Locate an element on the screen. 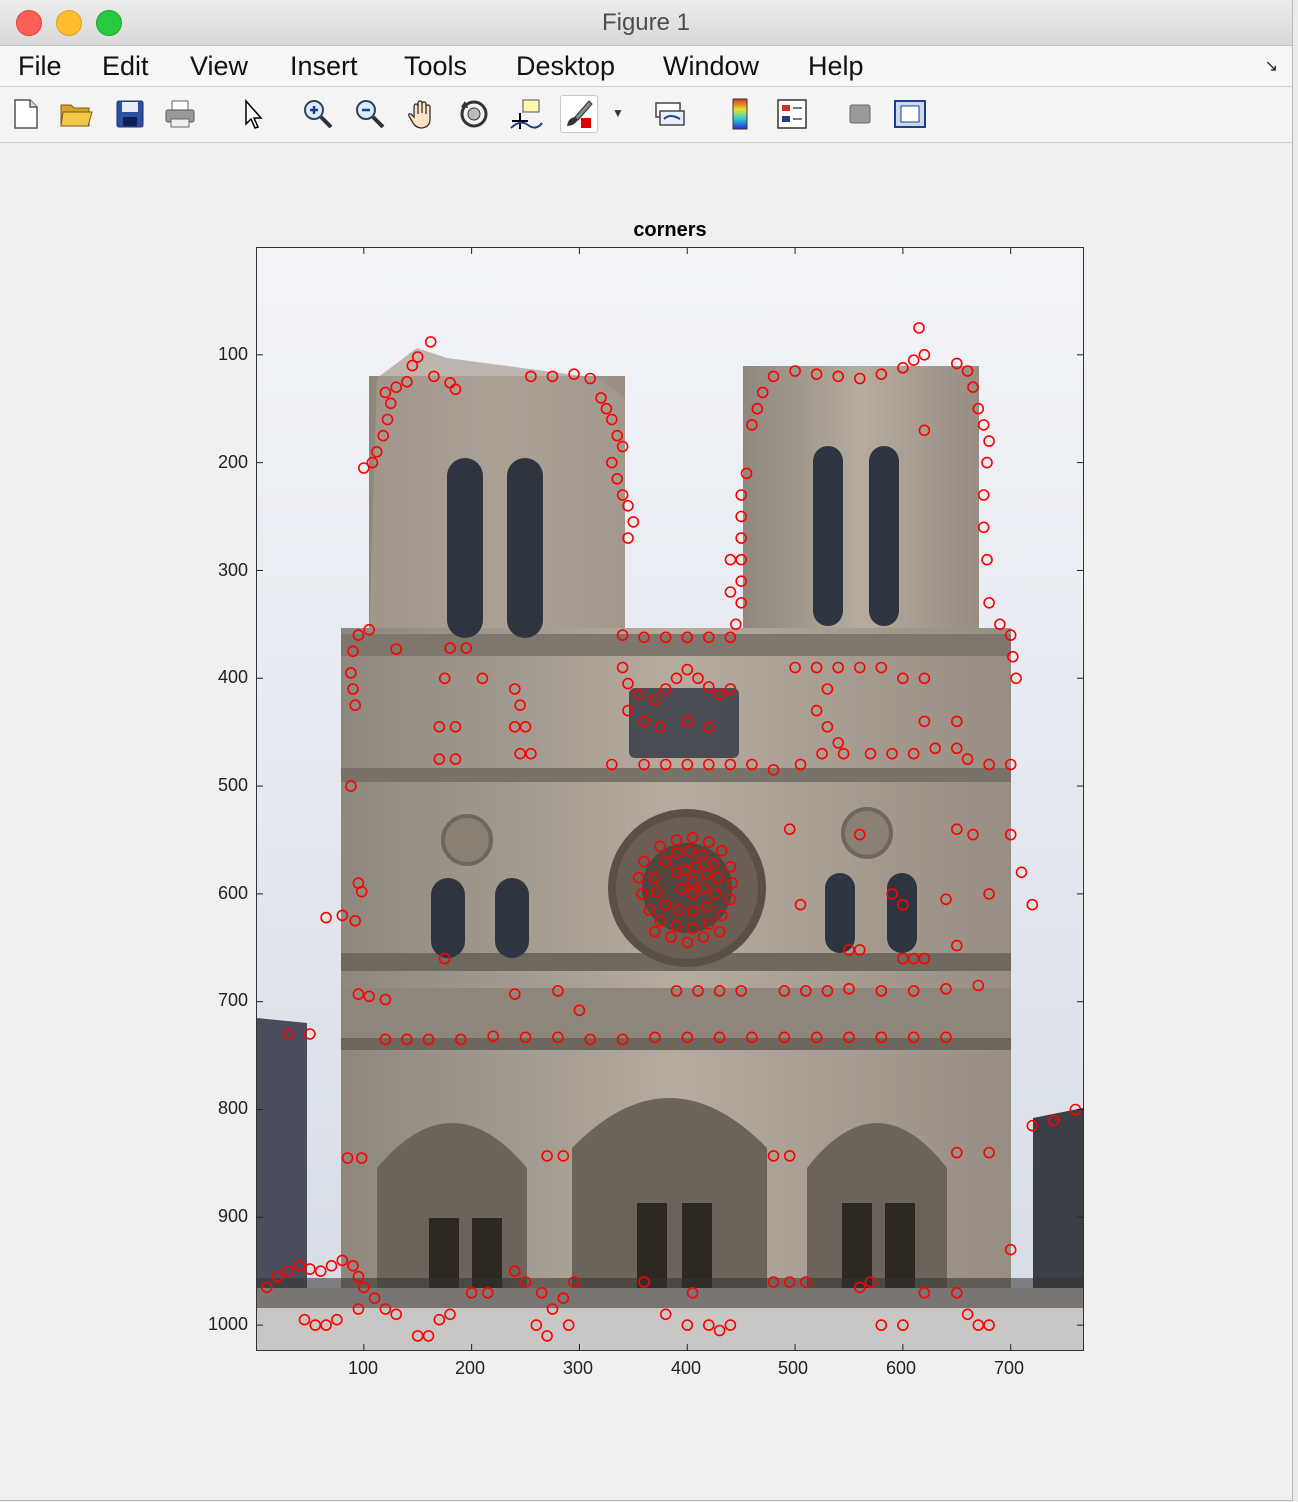  open-file-icon is located at coordinates (76, 114).